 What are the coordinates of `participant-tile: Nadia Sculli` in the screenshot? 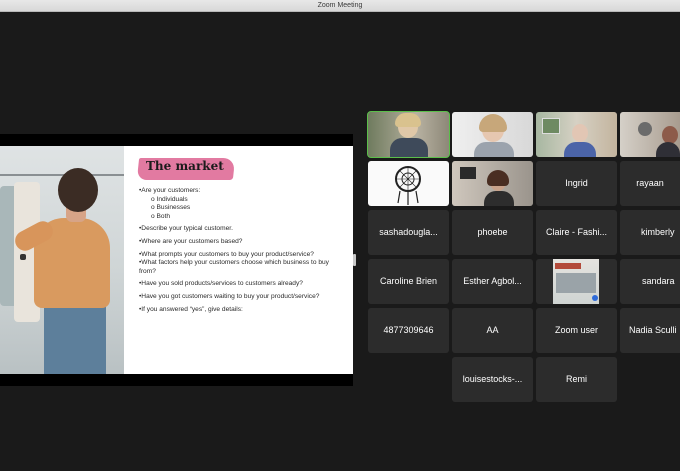 It's located at (650, 330).